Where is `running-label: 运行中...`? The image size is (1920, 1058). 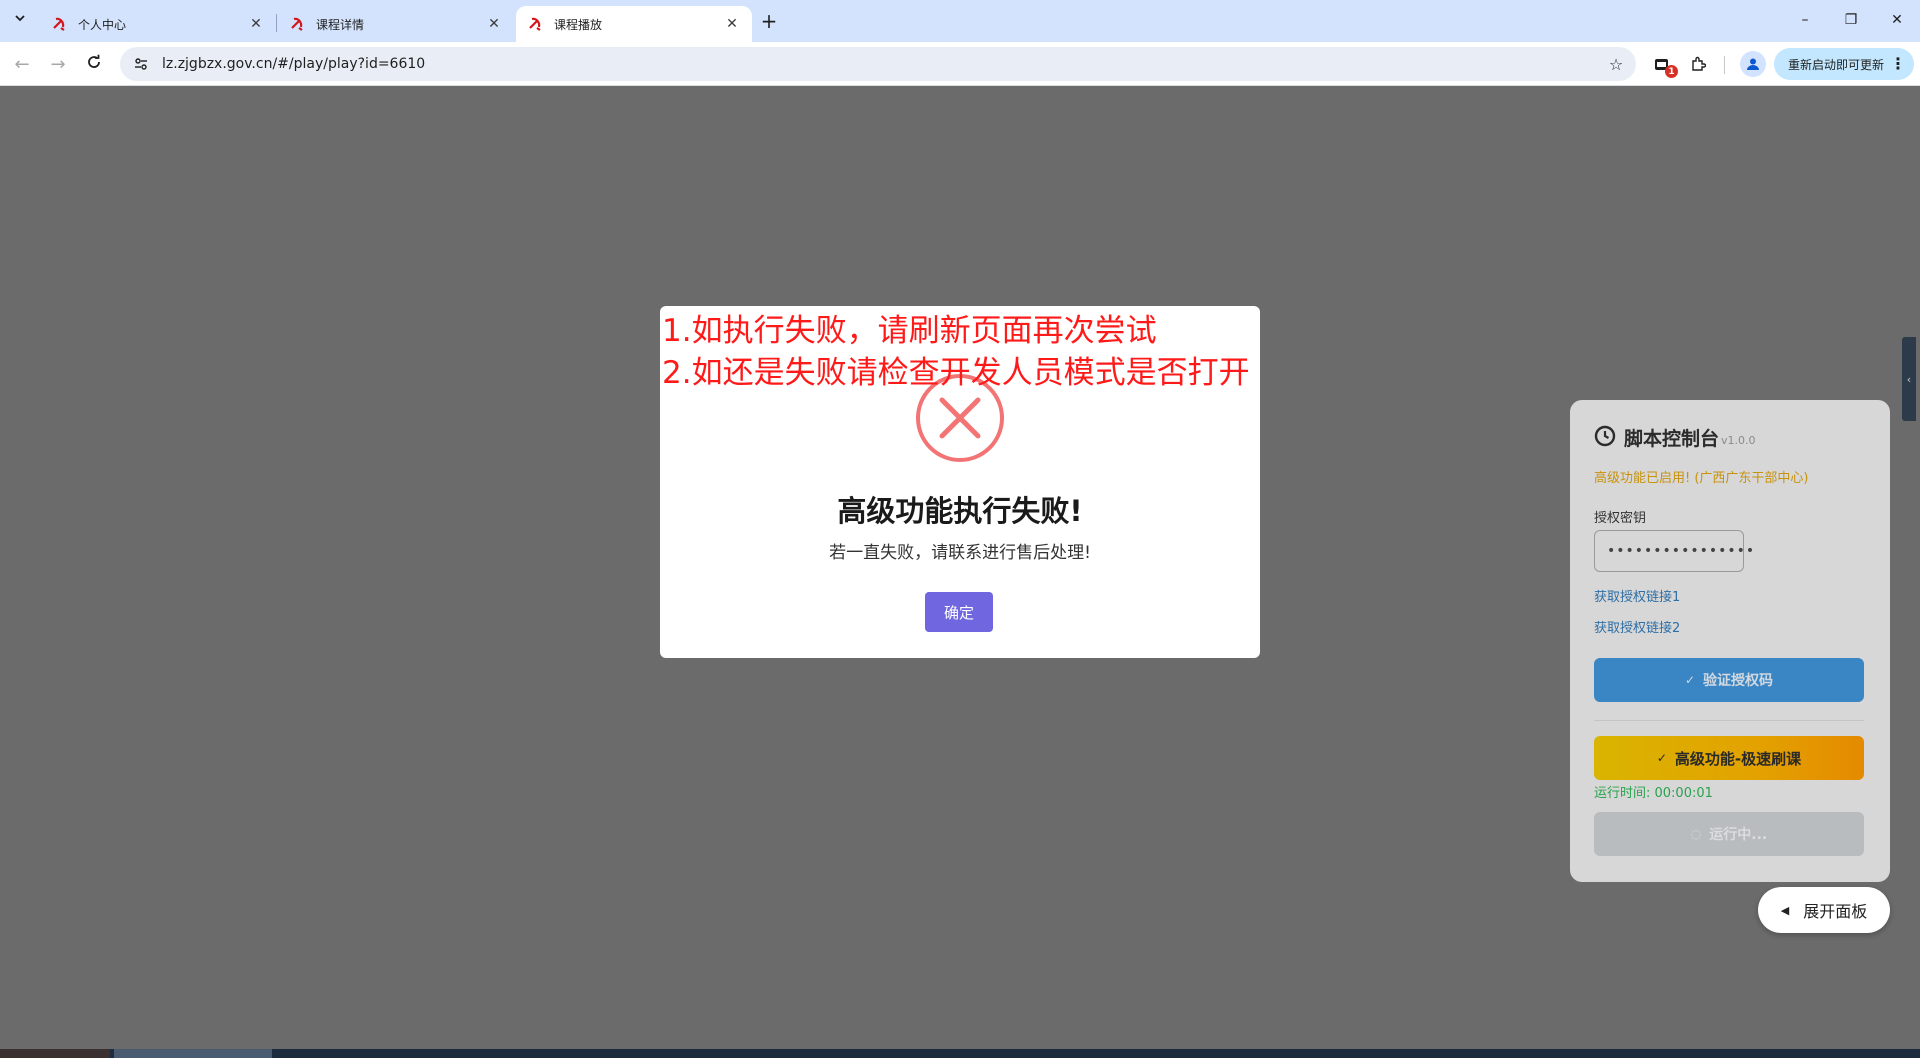
running-label: 运行中... is located at coordinates (1738, 835).